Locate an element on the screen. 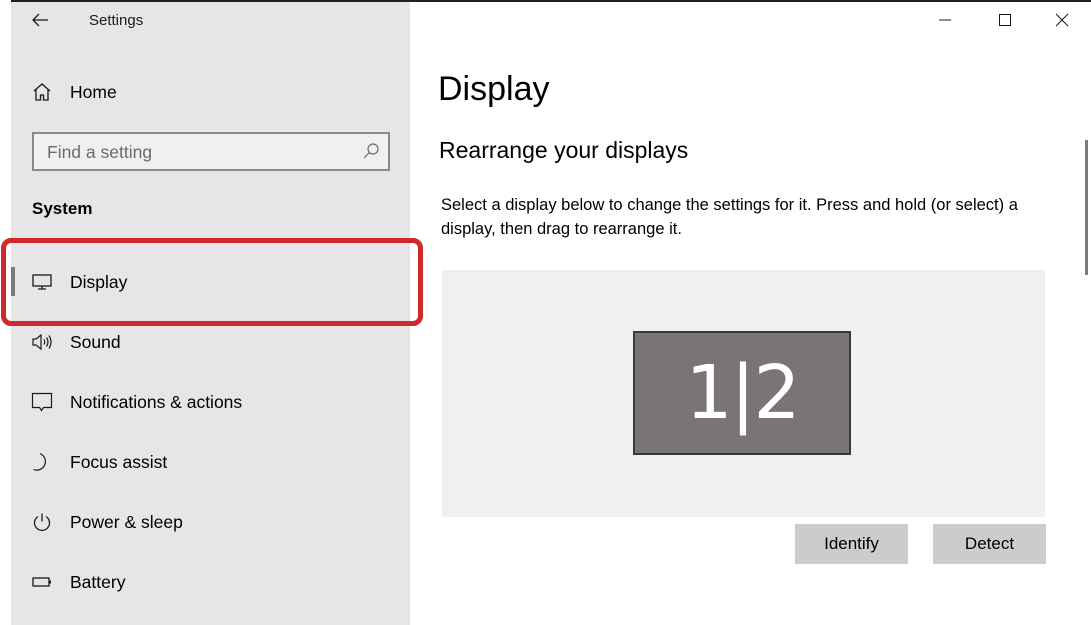  close-icon is located at coordinates (1062, 20).